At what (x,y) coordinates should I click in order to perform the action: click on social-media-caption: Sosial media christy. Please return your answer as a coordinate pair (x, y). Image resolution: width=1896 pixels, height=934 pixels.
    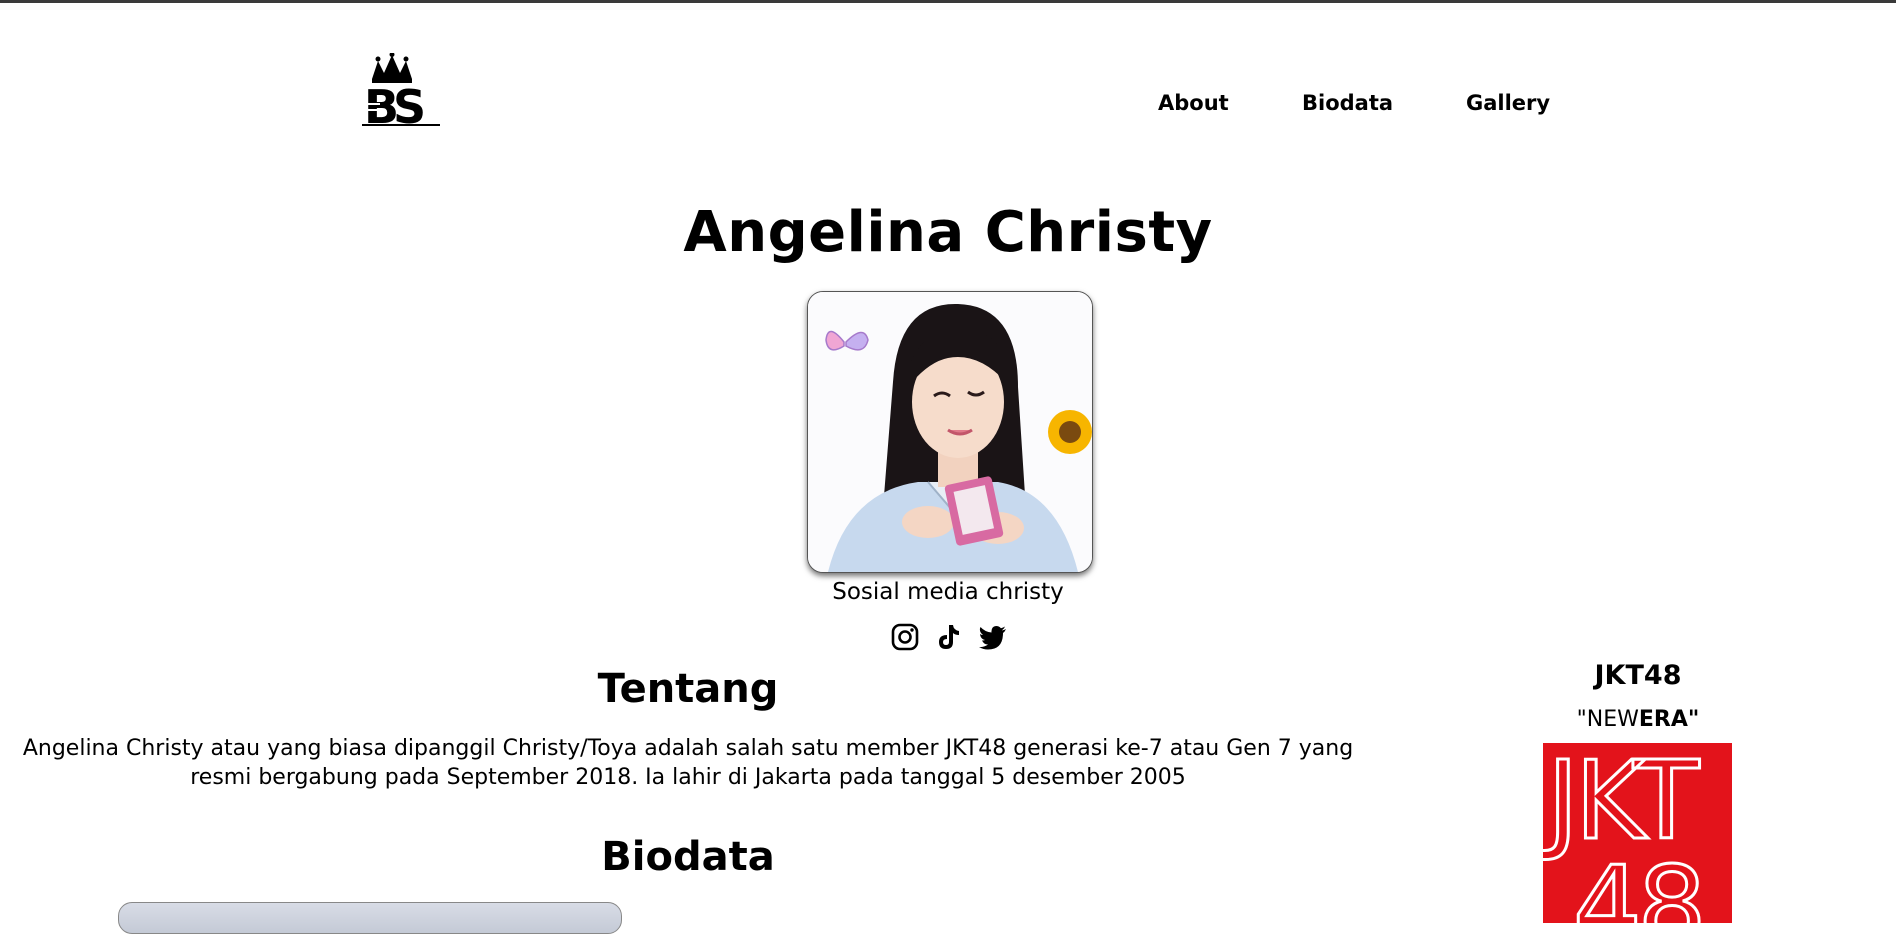
    Looking at the image, I should click on (948, 592).